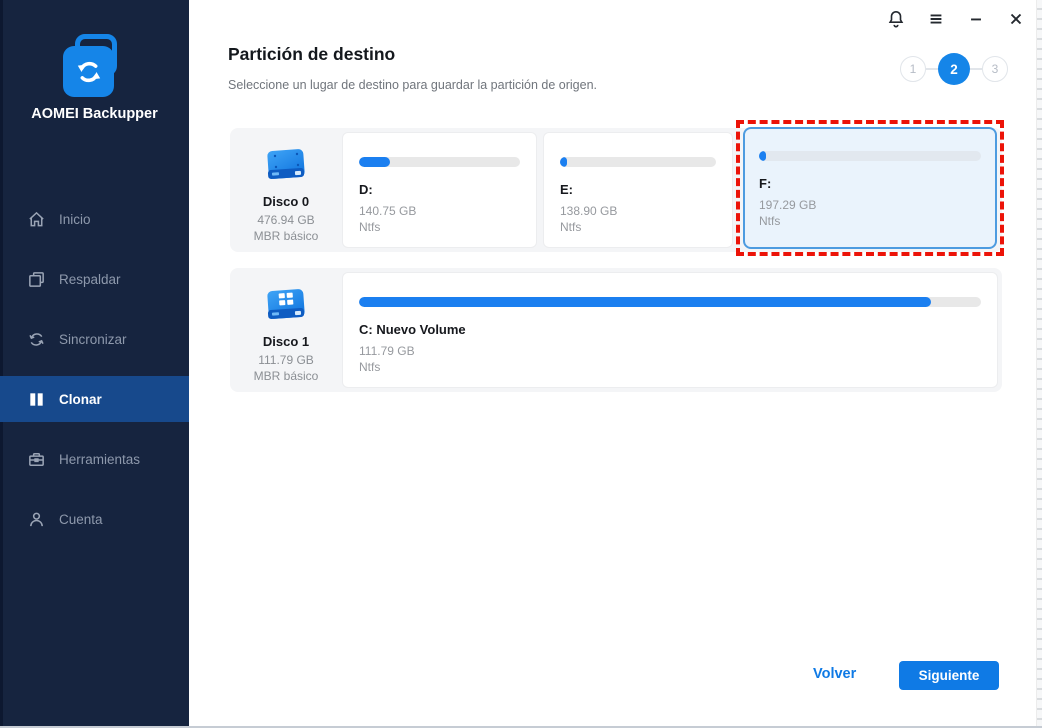 This screenshot has height=728, width=1042. I want to click on step-2-active: 2, so click(954, 69).